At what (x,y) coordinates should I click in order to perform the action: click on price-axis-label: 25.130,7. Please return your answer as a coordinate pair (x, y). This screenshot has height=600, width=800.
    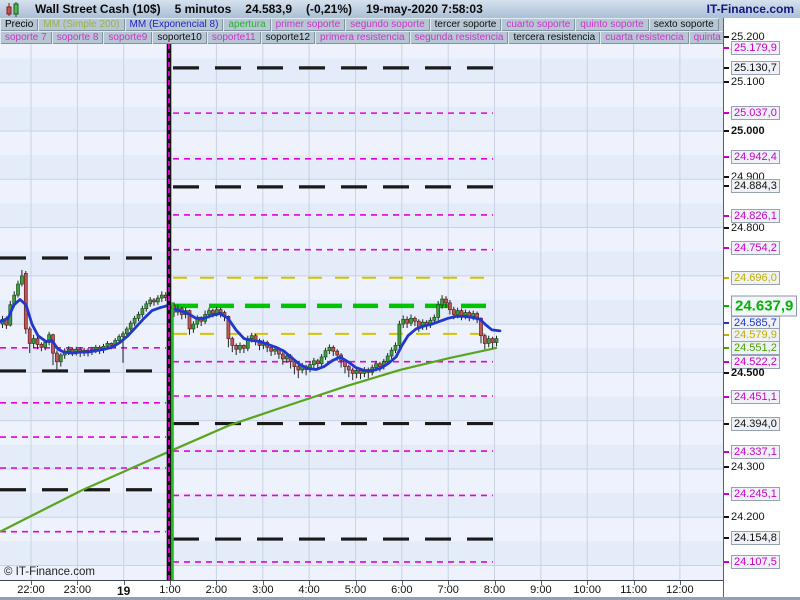
    Looking at the image, I should click on (755, 68).